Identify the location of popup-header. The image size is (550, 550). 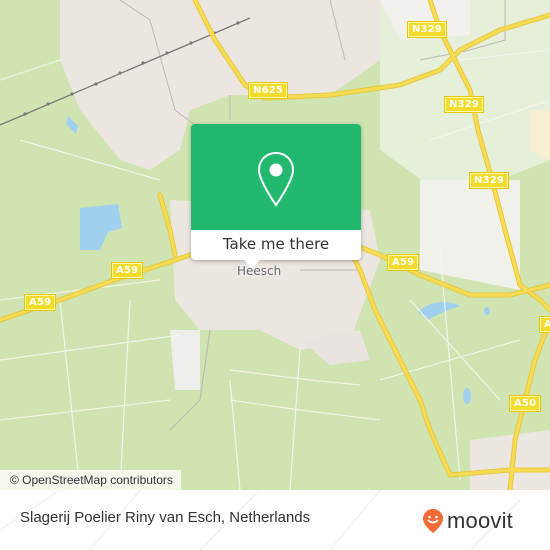
(276, 177).